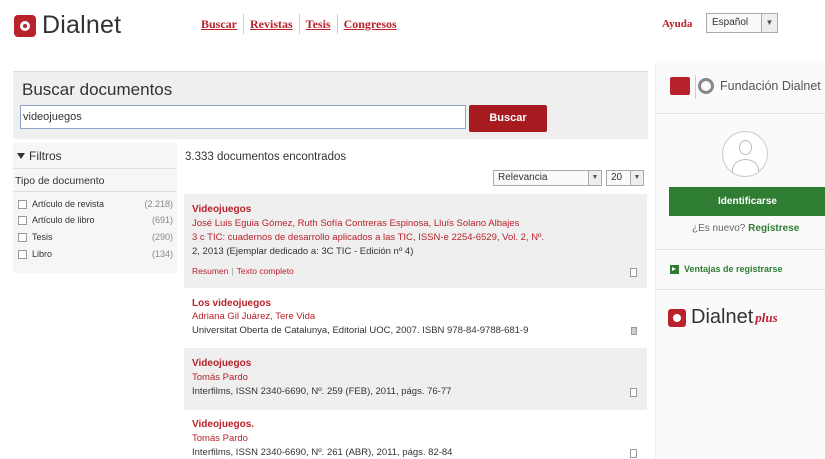 The height and width of the screenshot is (459, 825). What do you see at coordinates (60, 181) in the screenshot?
I see `doc-type-heading: Tipo de documento` at bounding box center [60, 181].